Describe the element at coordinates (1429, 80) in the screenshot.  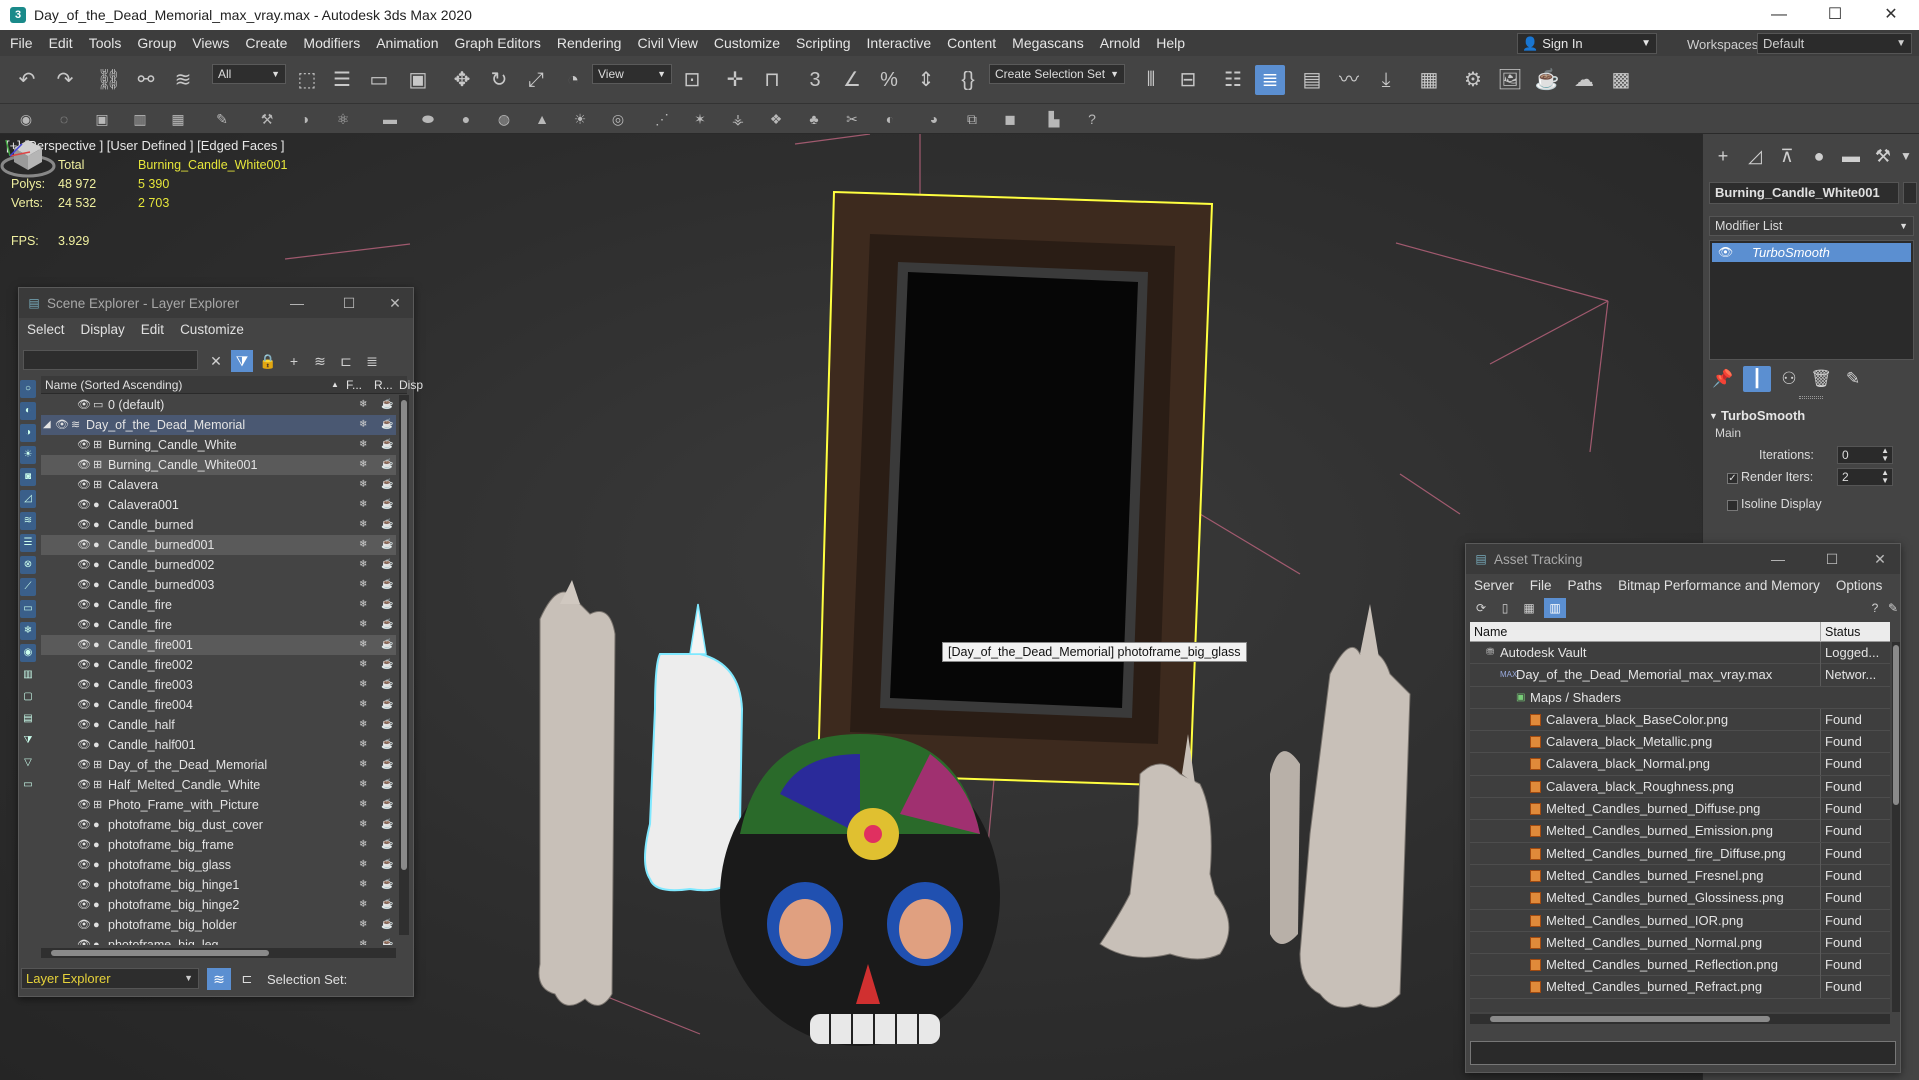
I see `material-editor-icon: ▦` at that location.